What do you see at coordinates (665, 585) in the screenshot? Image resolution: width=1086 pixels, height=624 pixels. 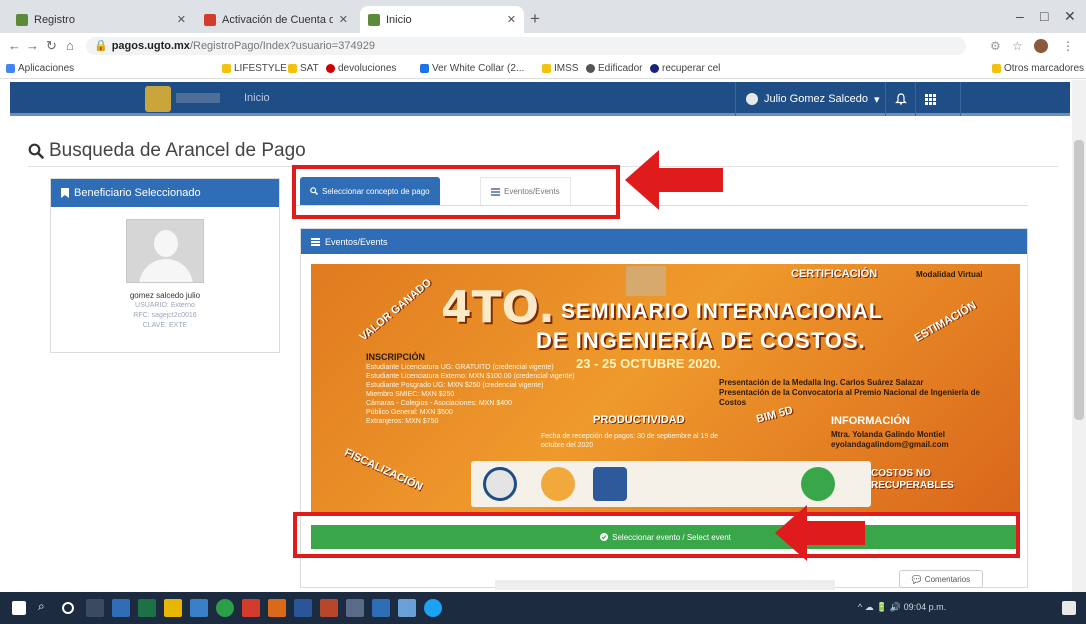 I see `content-placeholder` at bounding box center [665, 585].